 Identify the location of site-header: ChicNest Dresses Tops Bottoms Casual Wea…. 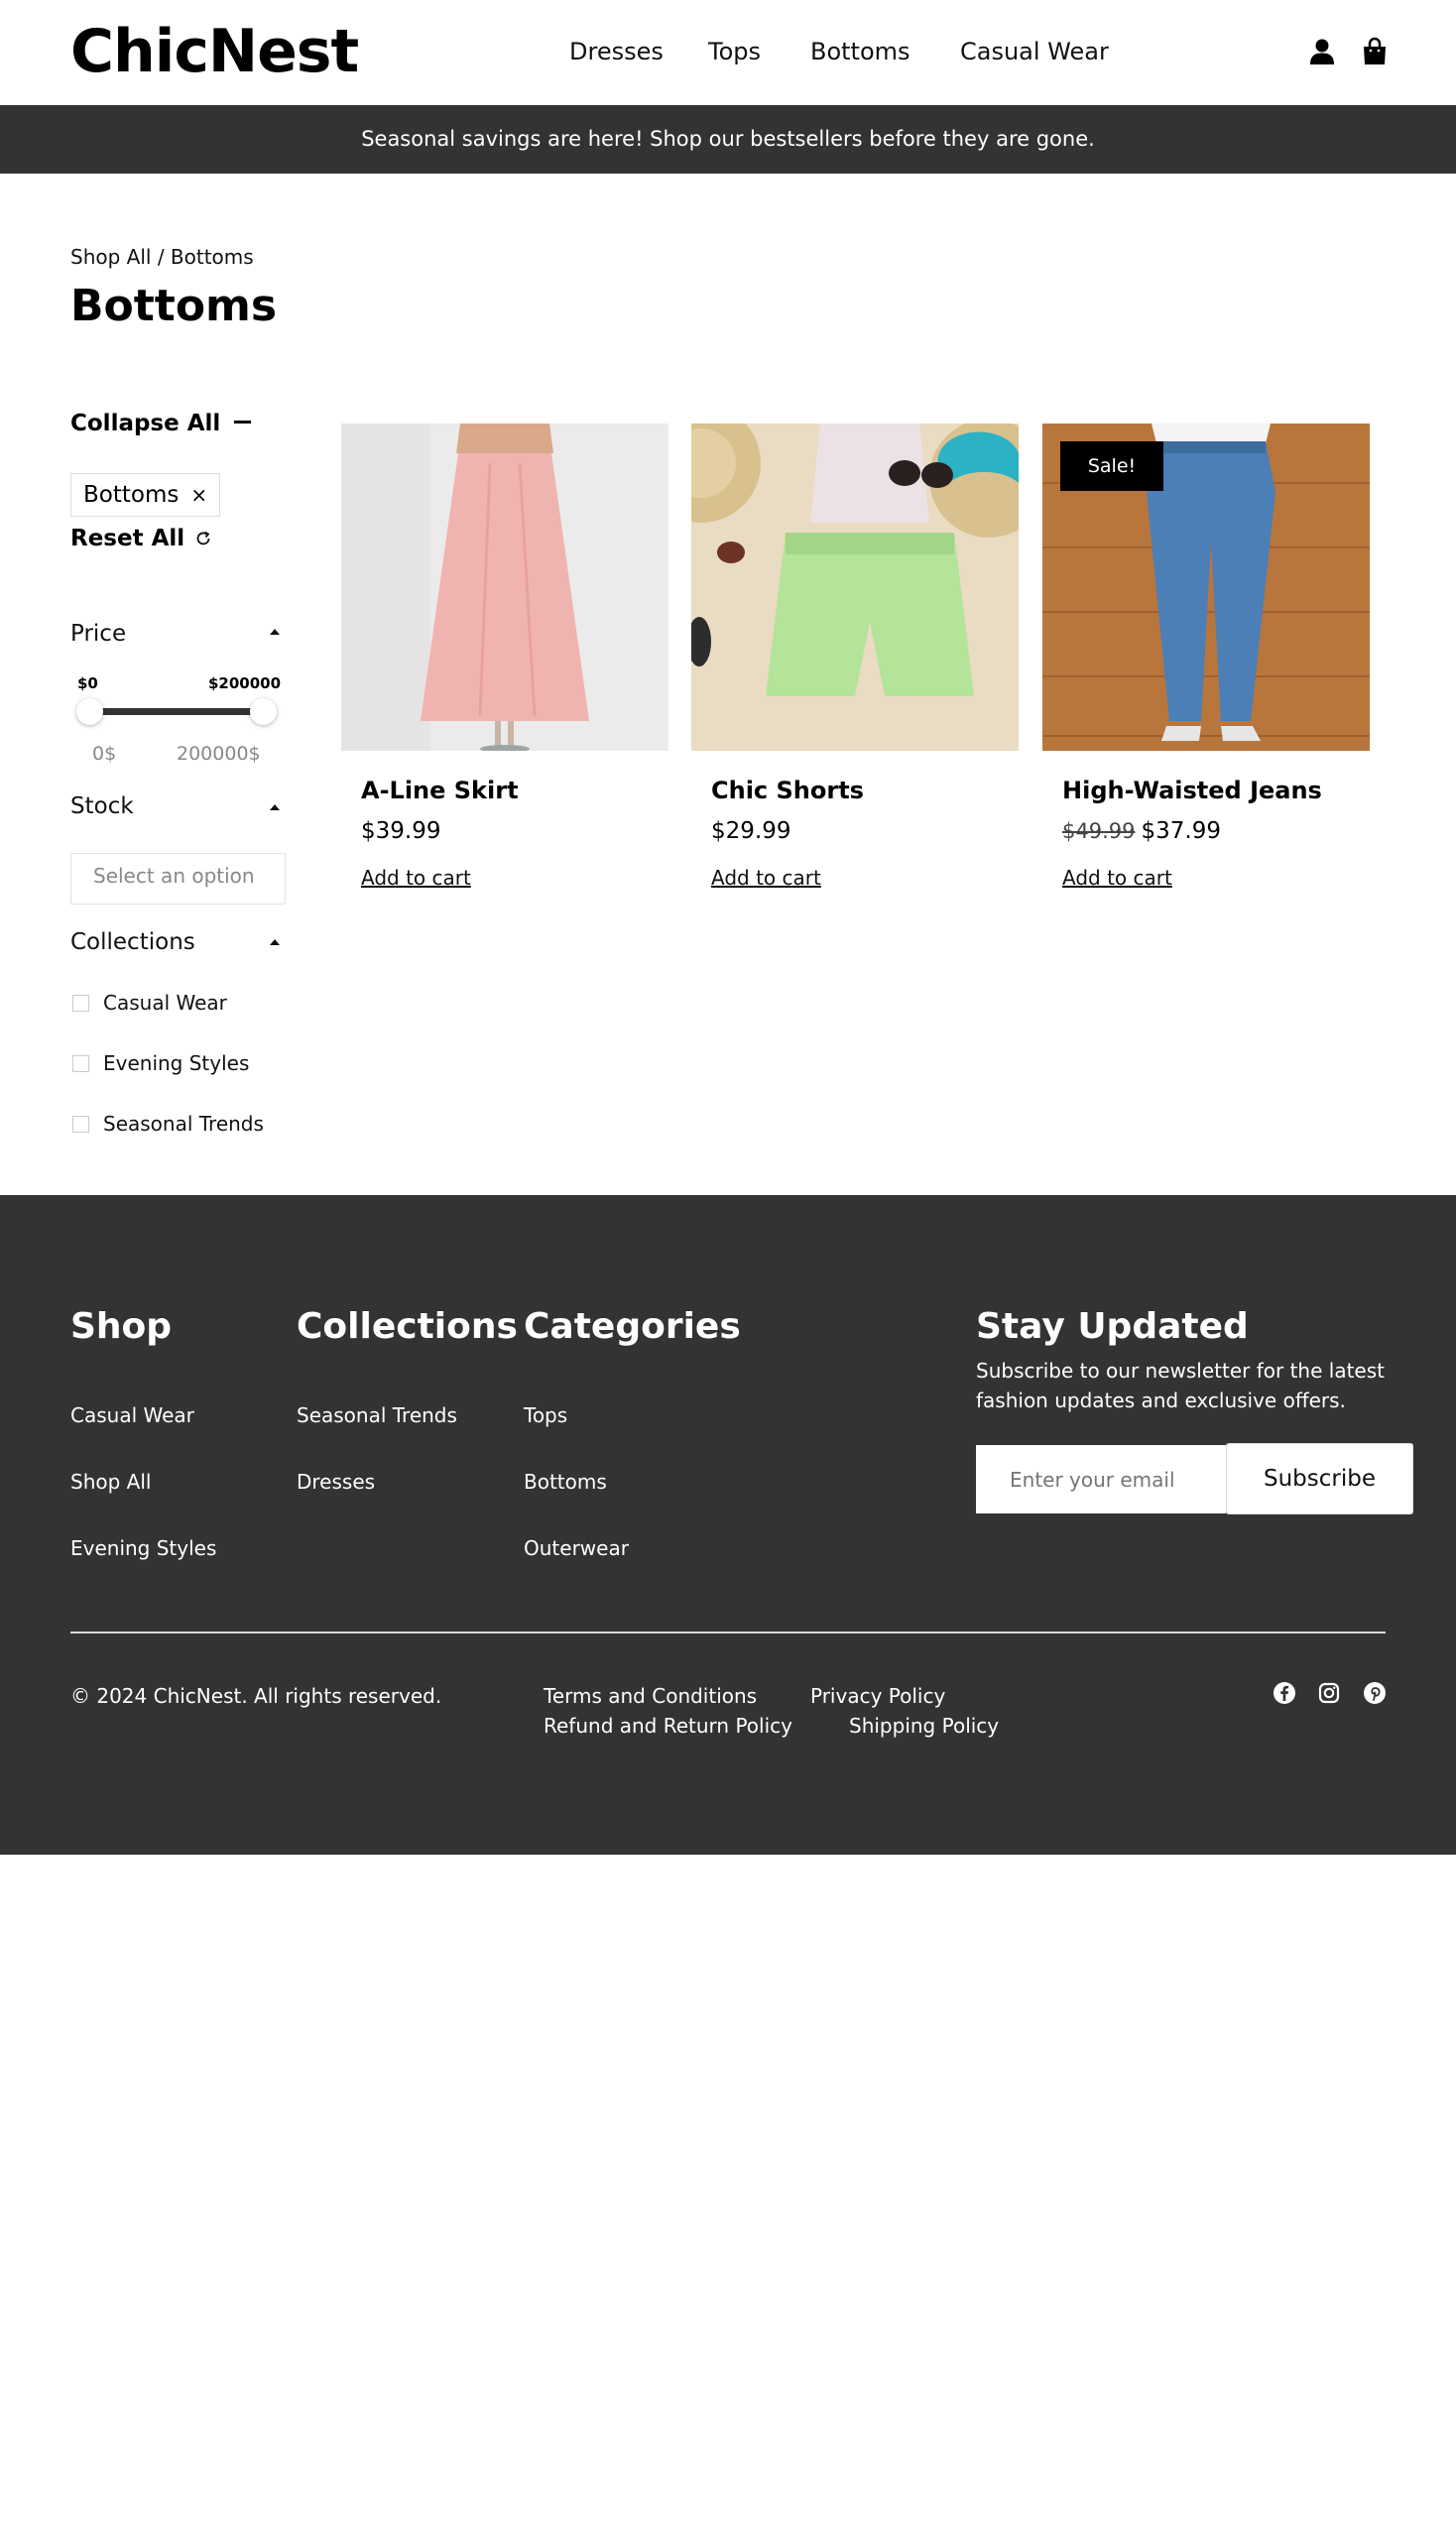
(728, 53).